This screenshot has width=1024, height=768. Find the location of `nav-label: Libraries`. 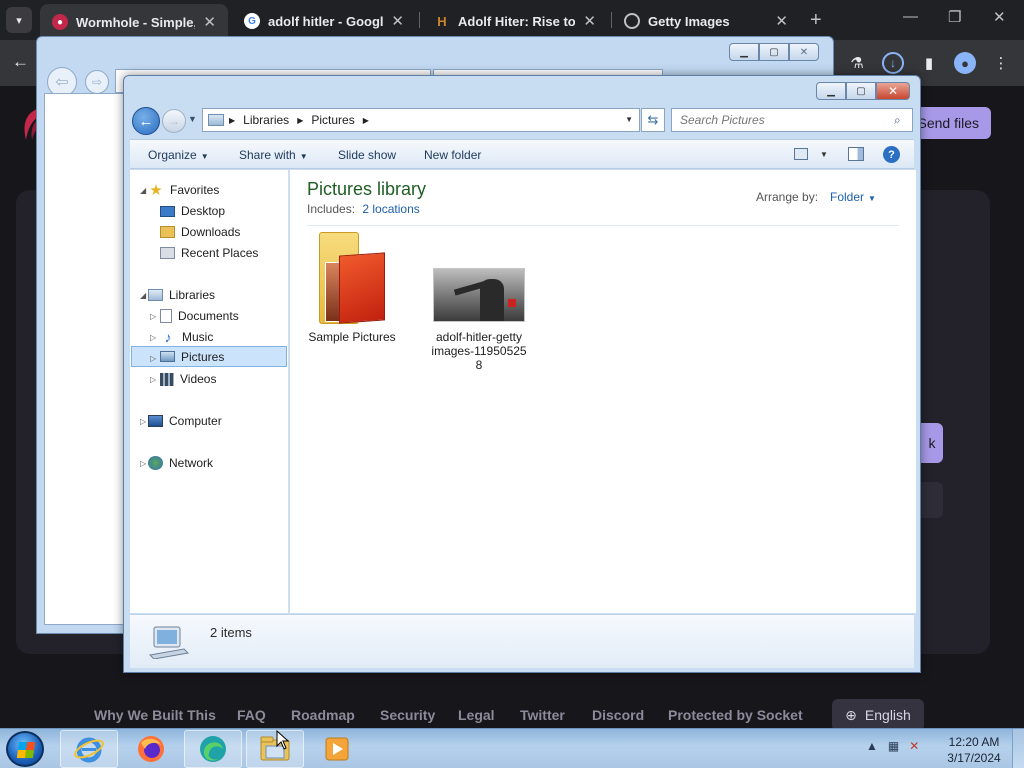

nav-label: Libraries is located at coordinates (192, 295).